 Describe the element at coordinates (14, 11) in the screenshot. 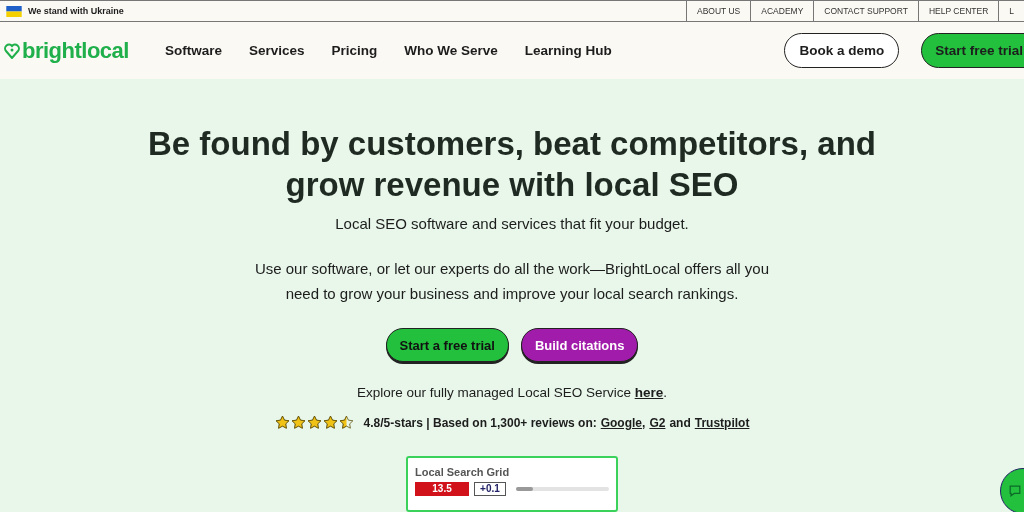

I see `ukraine-flag-icon` at that location.